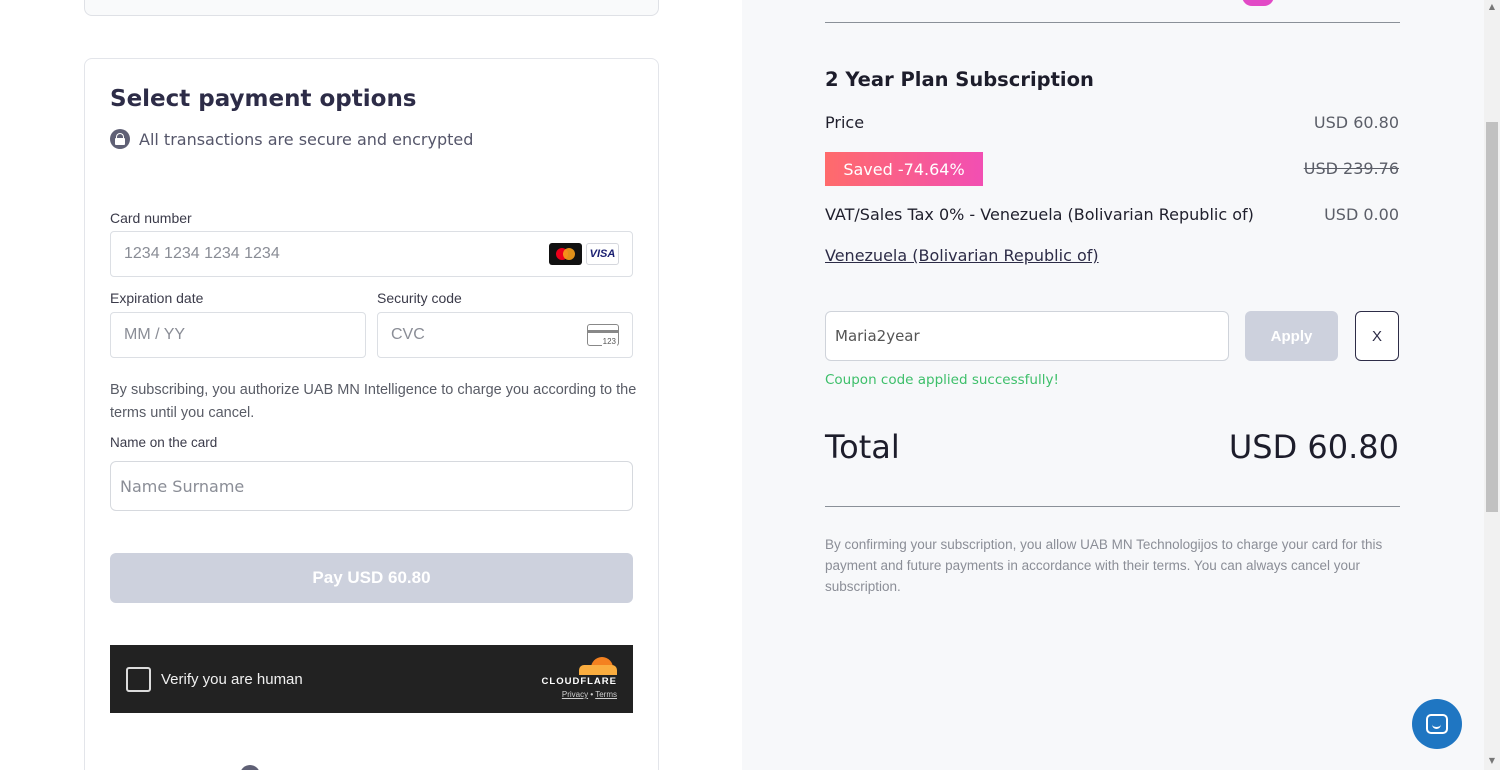 The width and height of the screenshot is (1500, 770). I want to click on total-label: Total, so click(862, 447).